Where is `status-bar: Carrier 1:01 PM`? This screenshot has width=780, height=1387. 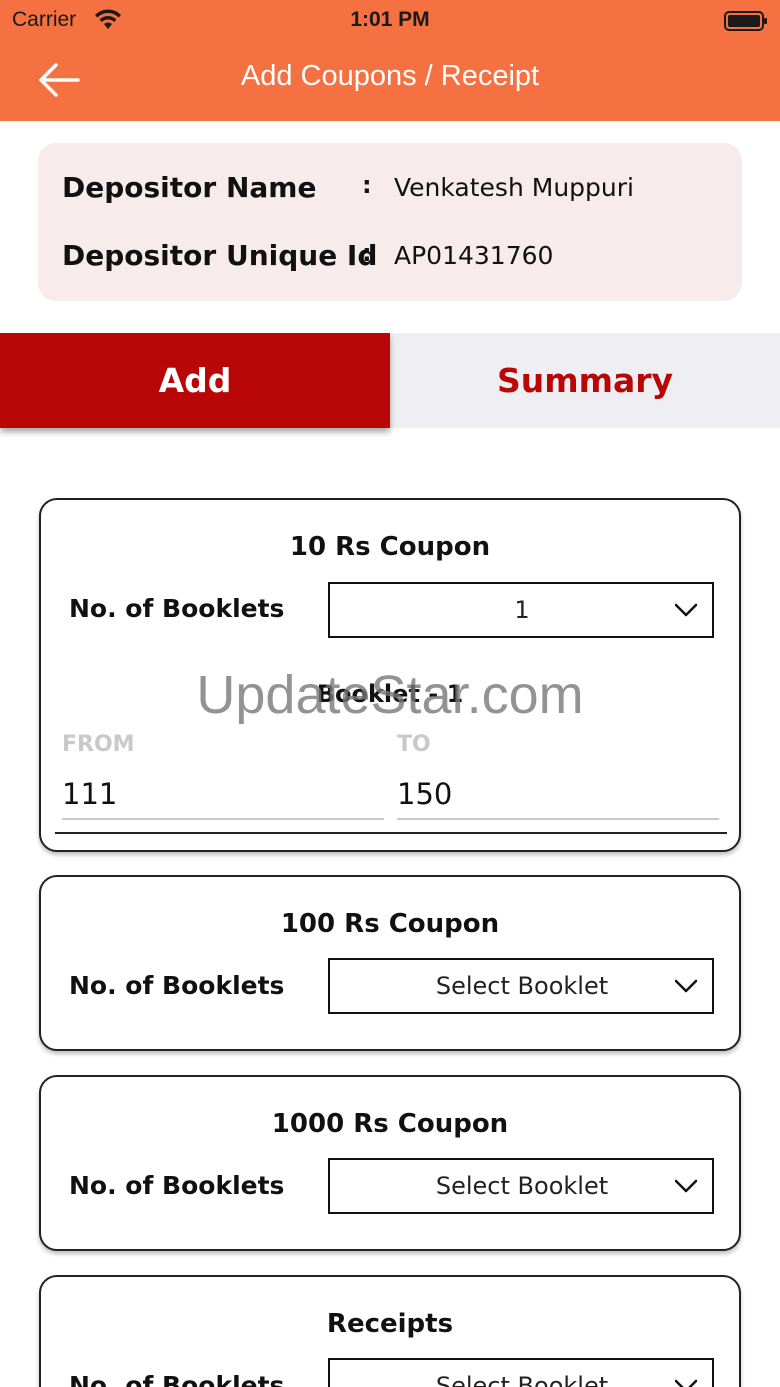 status-bar: Carrier 1:01 PM is located at coordinates (390, 21).